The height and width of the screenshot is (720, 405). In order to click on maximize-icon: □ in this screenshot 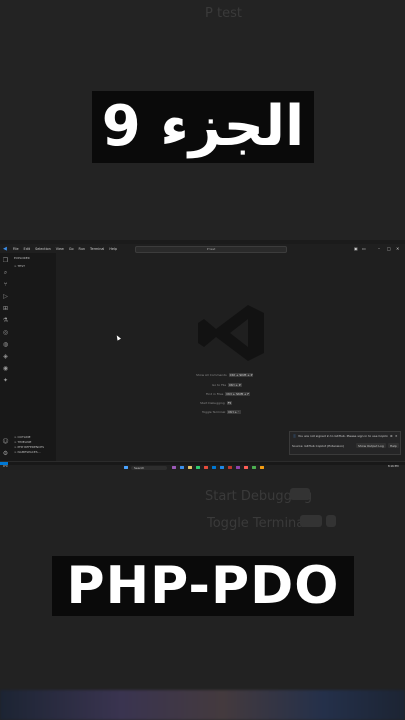, I will do `click(389, 248)`.